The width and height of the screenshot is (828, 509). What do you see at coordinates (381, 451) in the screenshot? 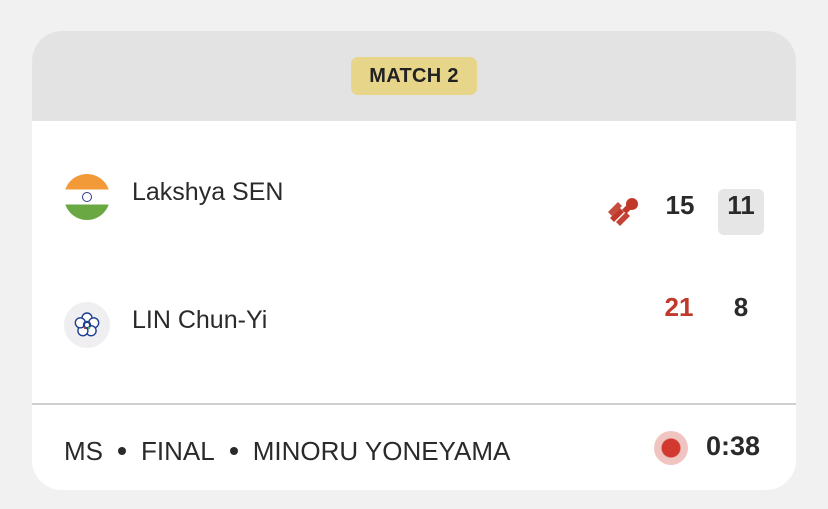
I see `venue-label: MINORU YONEYAMA` at bounding box center [381, 451].